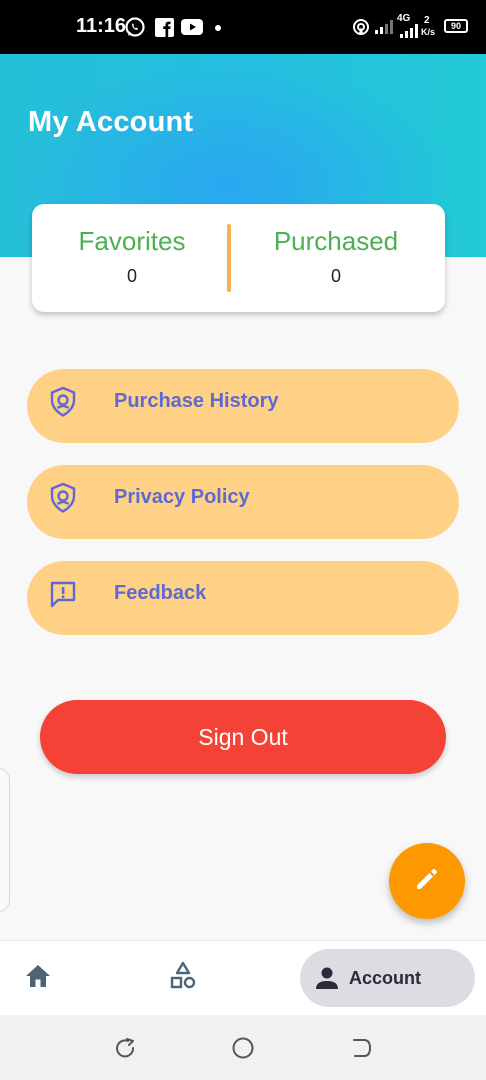  I want to click on home-circle-icon, so click(243, 1048).